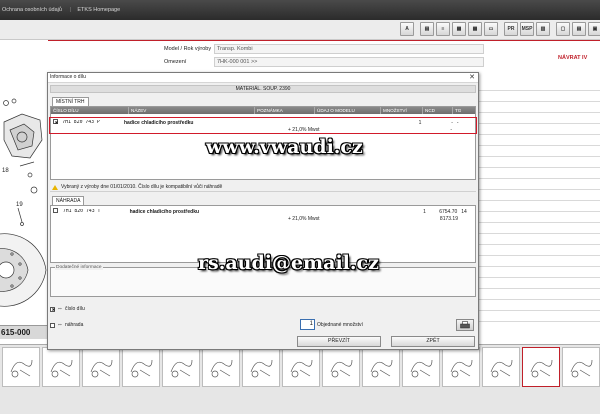 This screenshot has height=414, width=600. I want to click on return-link: NÁVRAT IV, so click(572, 58).